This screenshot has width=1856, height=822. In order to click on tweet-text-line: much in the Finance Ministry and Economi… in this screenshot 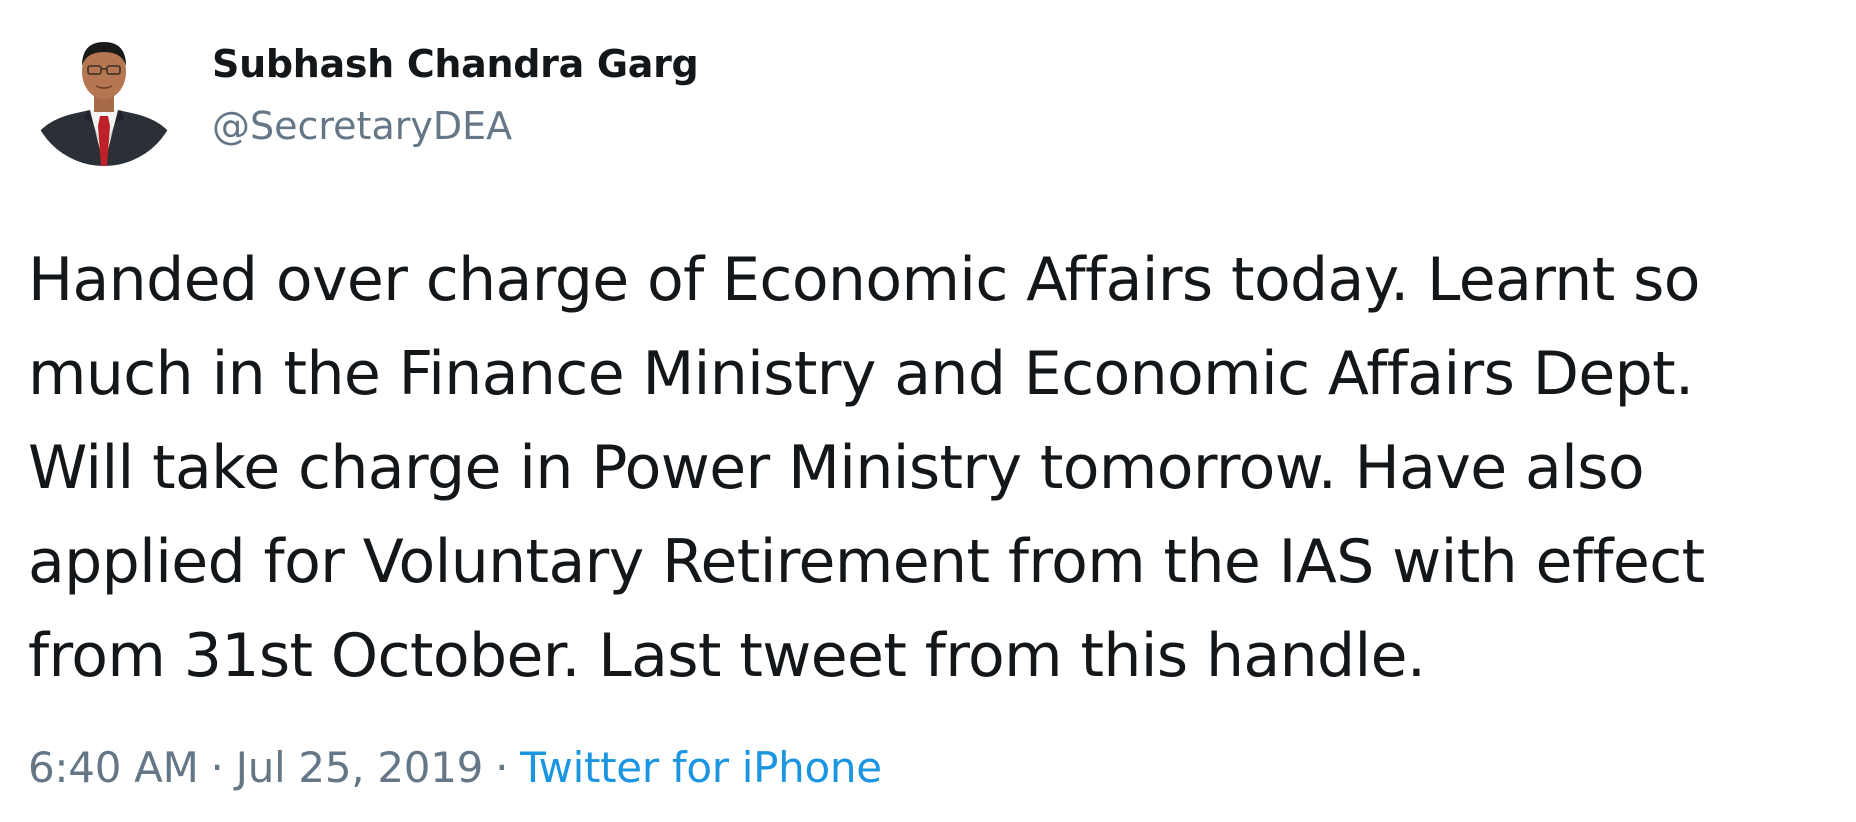, I will do `click(861, 374)`.